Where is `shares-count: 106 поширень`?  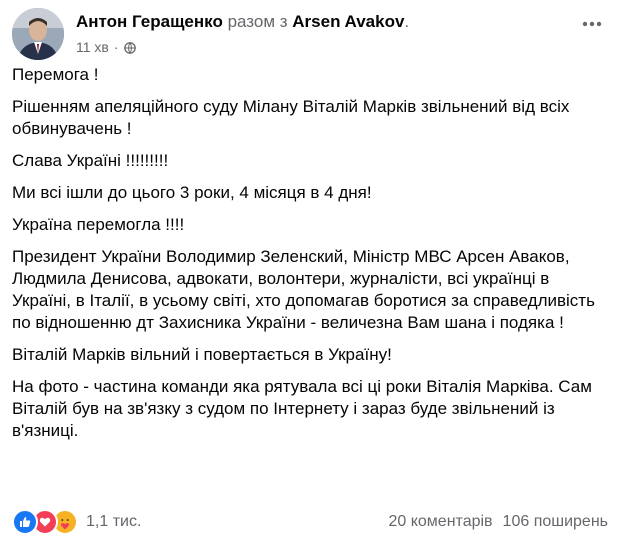 shares-count: 106 поширень is located at coordinates (555, 522).